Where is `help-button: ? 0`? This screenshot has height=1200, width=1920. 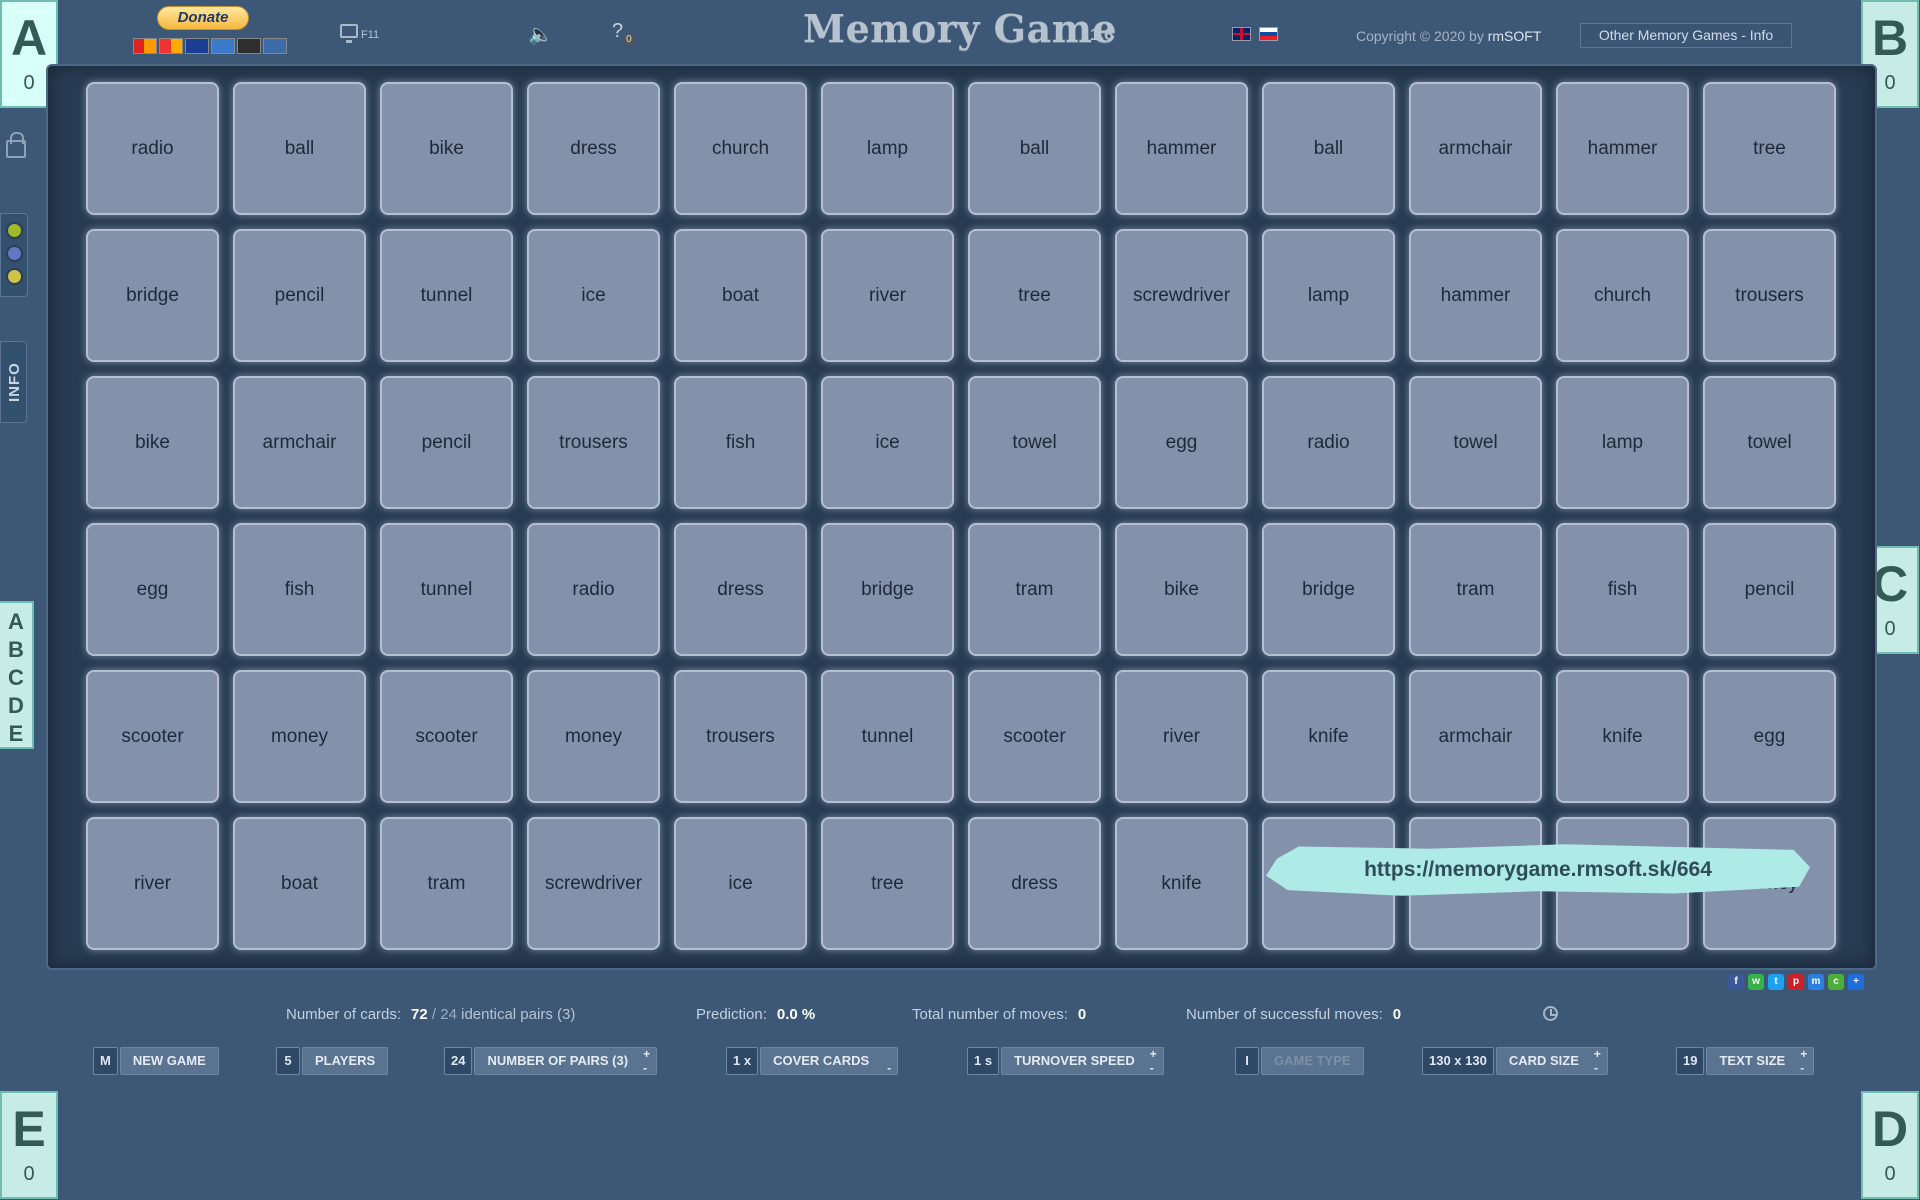 help-button: ? 0 is located at coordinates (623, 32).